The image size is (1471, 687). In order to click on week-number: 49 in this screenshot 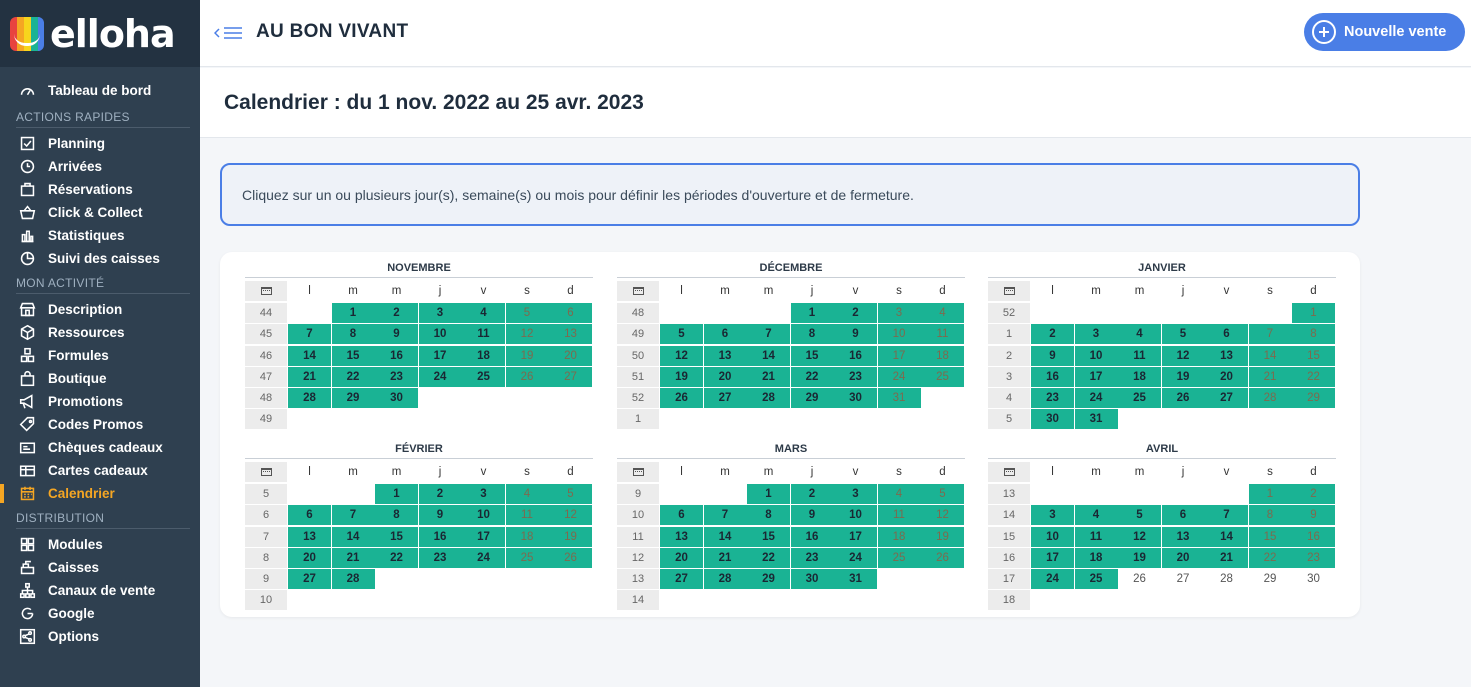, I will do `click(266, 419)`.